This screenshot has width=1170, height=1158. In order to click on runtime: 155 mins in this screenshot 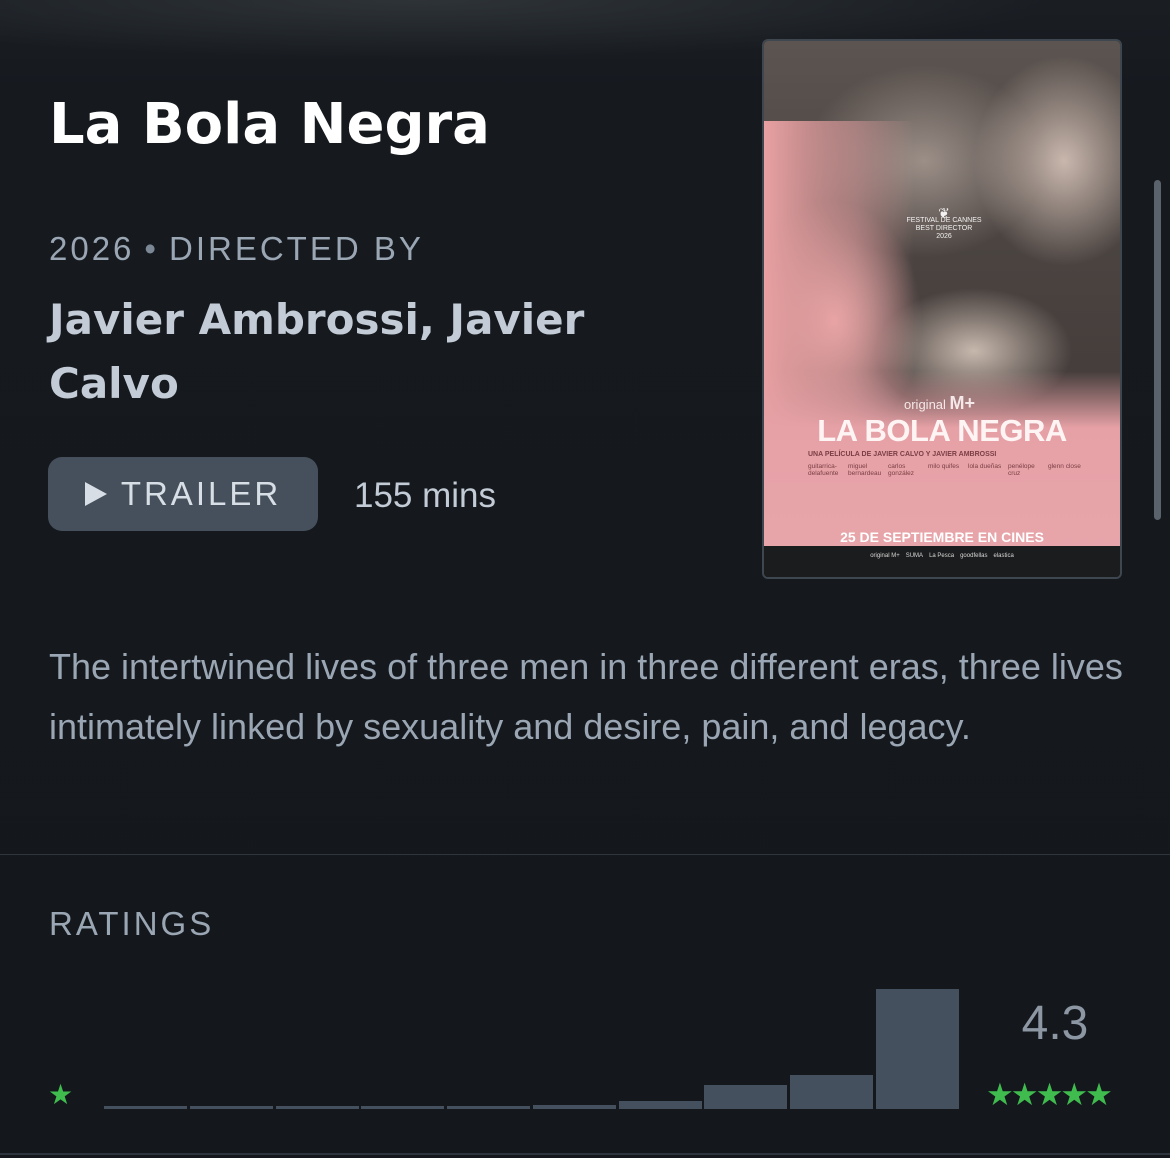, I will do `click(425, 495)`.